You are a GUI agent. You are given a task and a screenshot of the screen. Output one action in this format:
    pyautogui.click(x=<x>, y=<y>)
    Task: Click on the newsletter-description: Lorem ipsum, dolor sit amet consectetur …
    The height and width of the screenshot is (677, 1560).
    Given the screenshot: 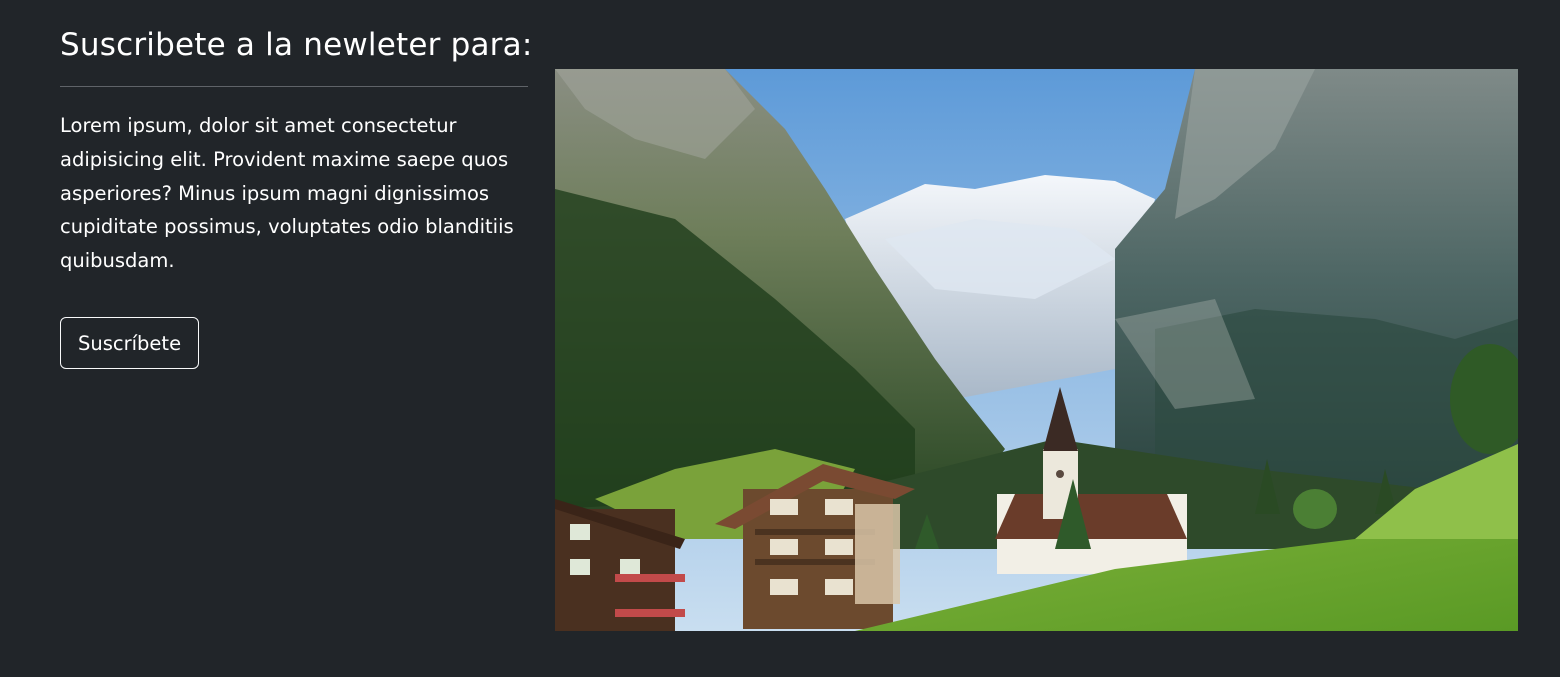 What is the action you would take?
    pyautogui.click(x=287, y=193)
    